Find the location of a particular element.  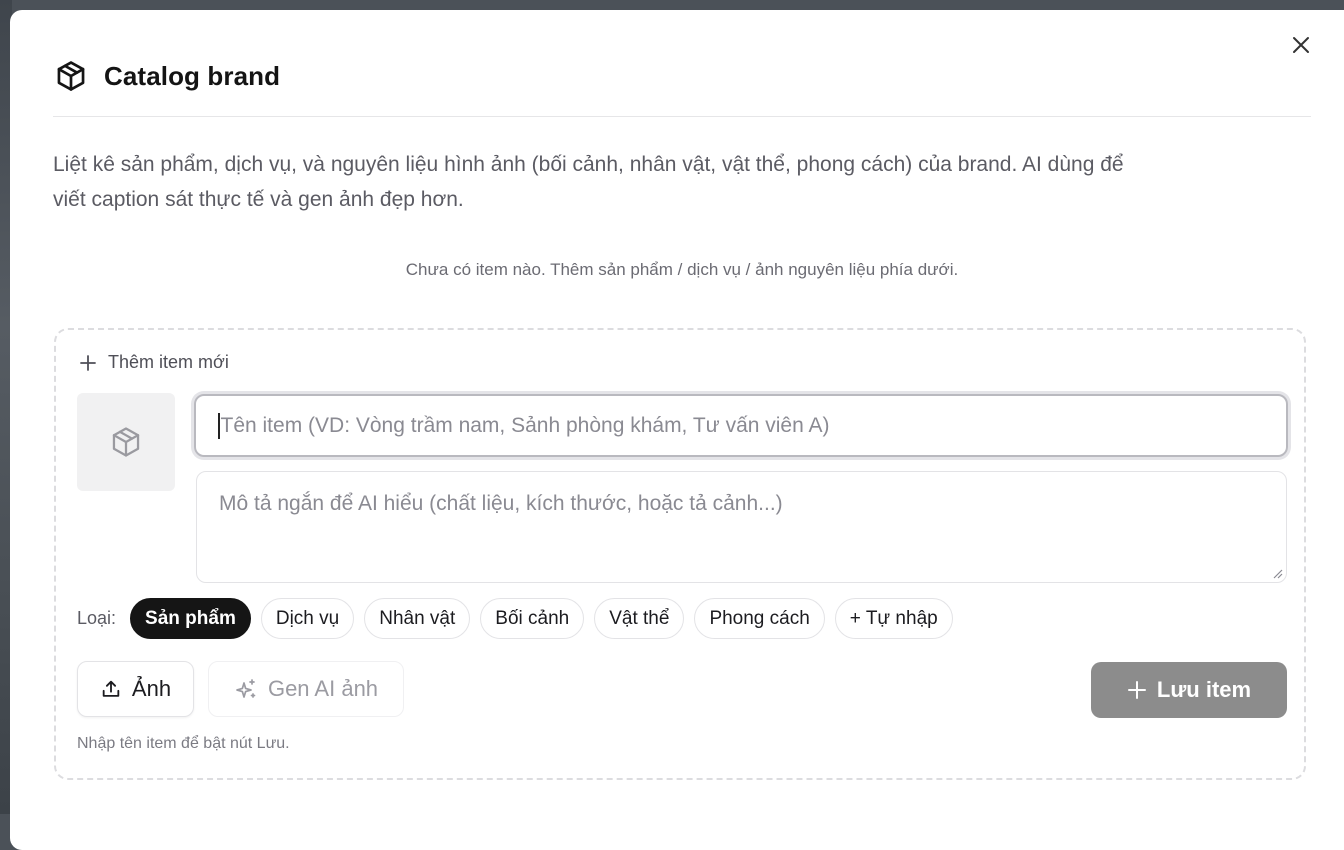

gen-ai-label: Gen AI ảnh is located at coordinates (323, 688).